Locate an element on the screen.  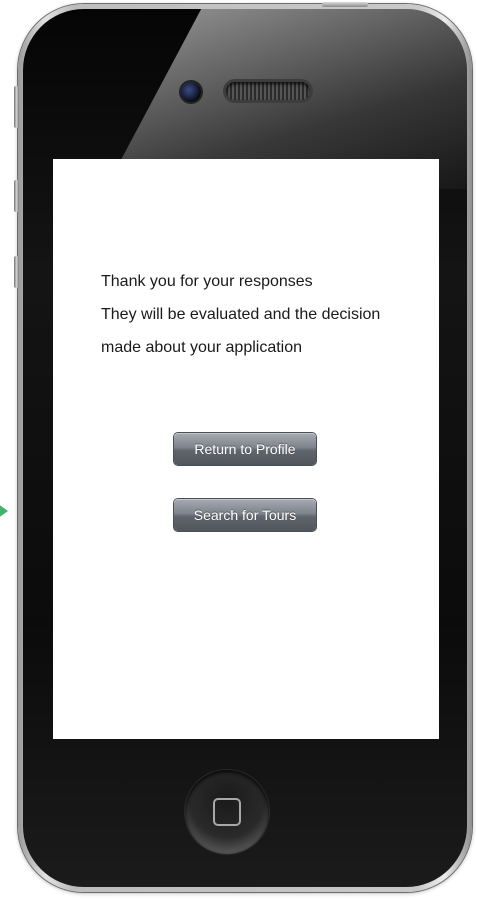
home-button is located at coordinates (227, 812).